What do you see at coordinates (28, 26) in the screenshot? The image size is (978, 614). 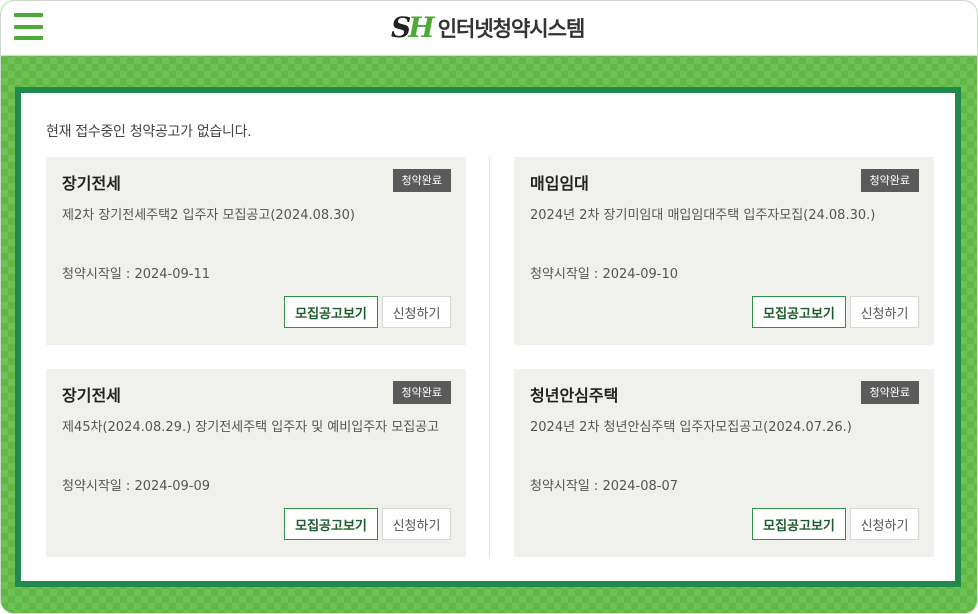 I see `hamburger-menu-icon` at bounding box center [28, 26].